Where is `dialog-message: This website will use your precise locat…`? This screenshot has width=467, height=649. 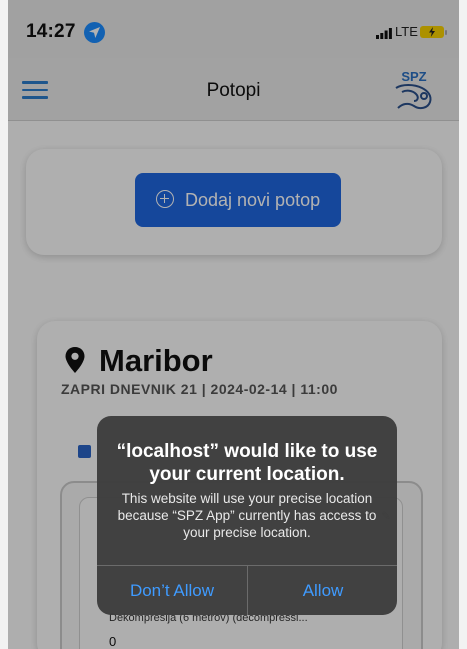 dialog-message: This website will use your precise locat… is located at coordinates (247, 515).